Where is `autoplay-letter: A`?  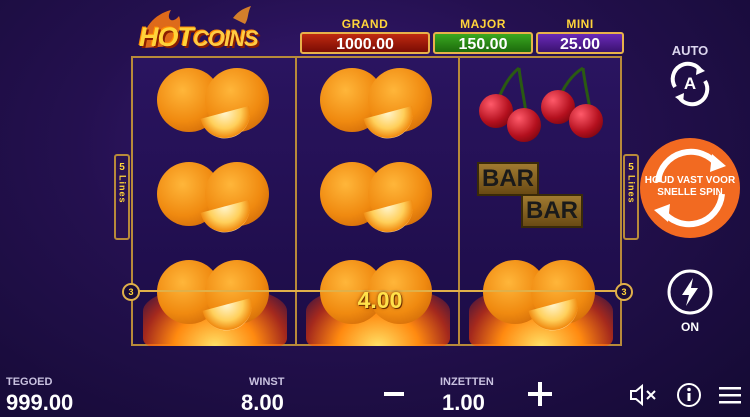 autoplay-letter: A is located at coordinates (690, 83).